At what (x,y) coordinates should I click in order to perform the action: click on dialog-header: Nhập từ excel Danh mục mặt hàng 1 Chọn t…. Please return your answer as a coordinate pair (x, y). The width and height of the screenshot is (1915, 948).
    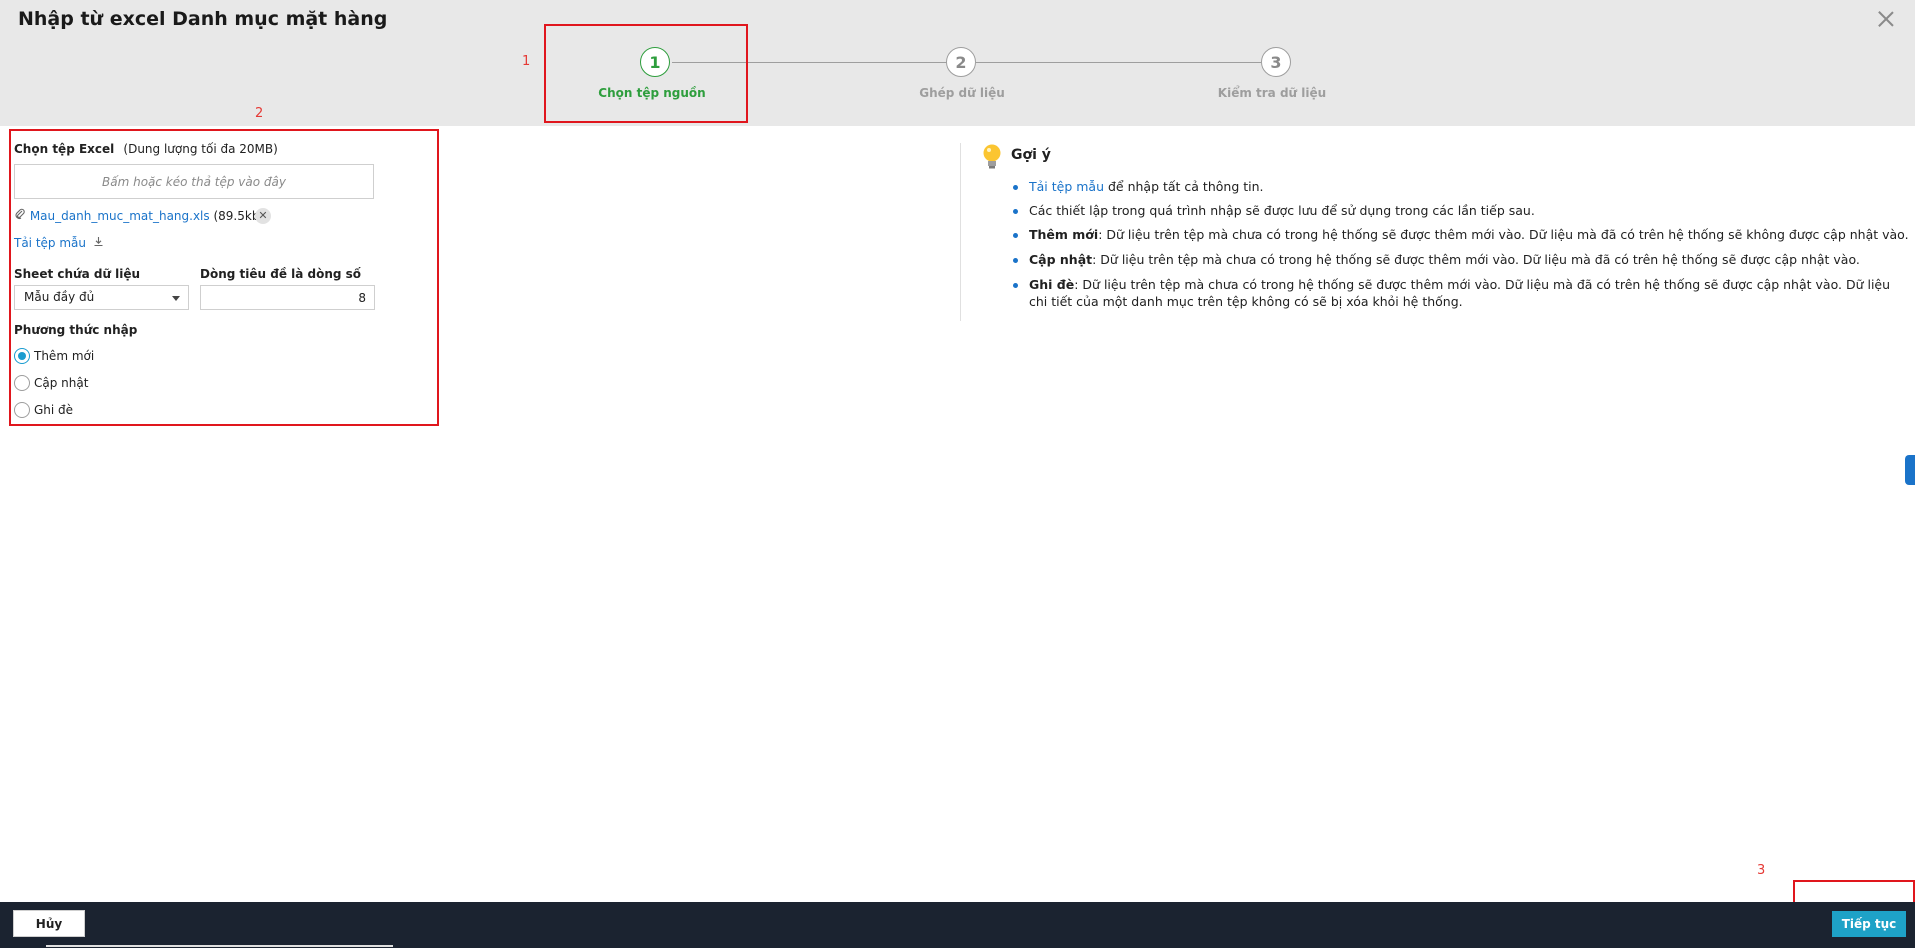
    Looking at the image, I should click on (957, 63).